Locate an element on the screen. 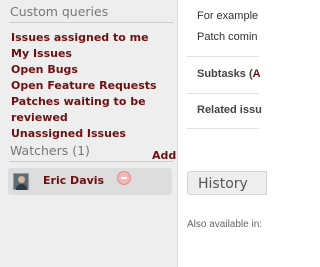  subtasks-label-text: Subtasks ( is located at coordinates (225, 74).